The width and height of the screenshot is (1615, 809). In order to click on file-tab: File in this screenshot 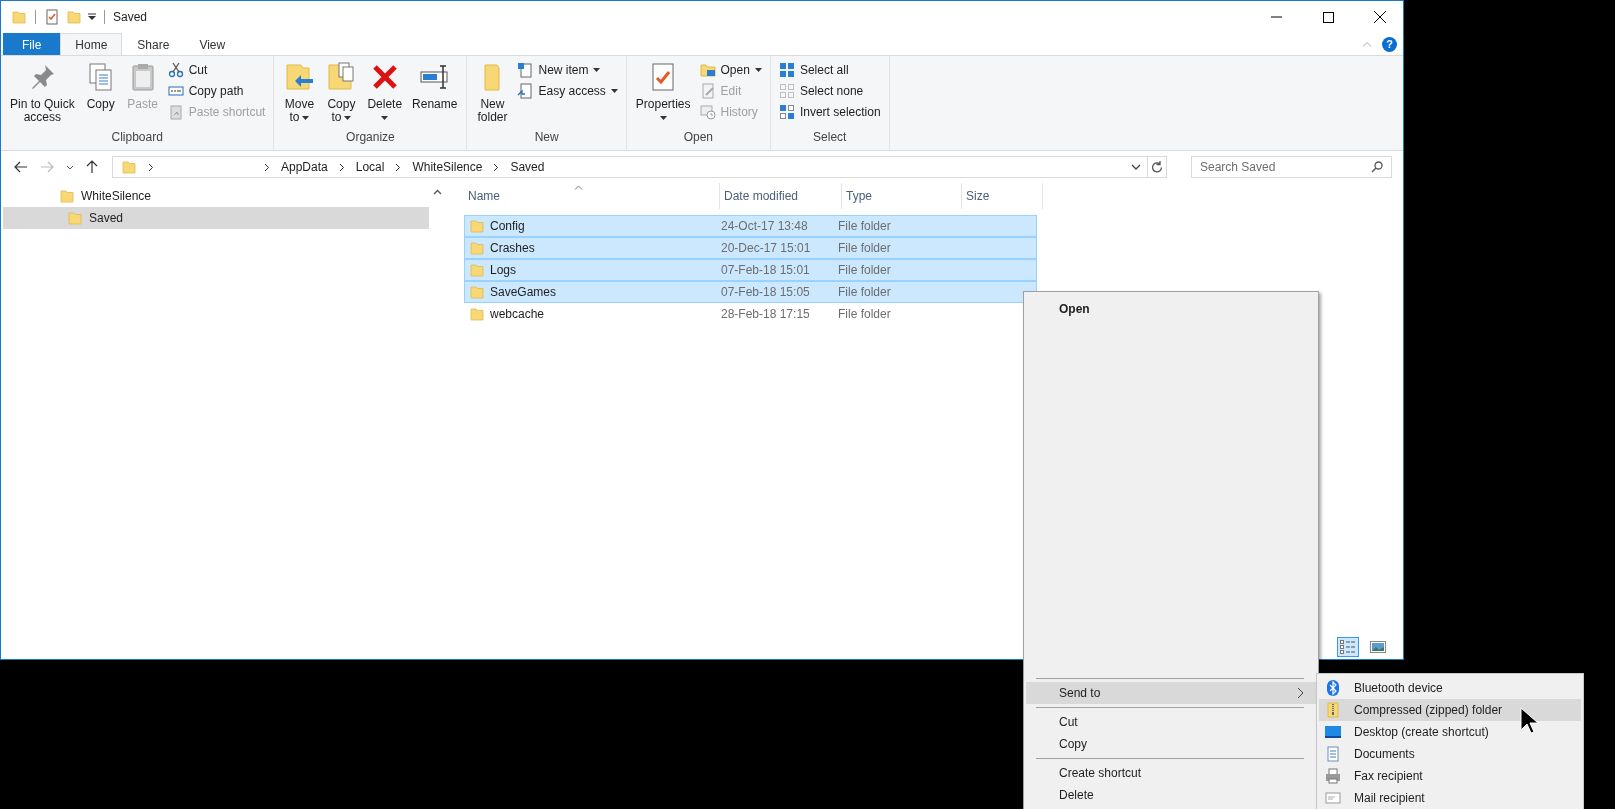, I will do `click(32, 44)`.